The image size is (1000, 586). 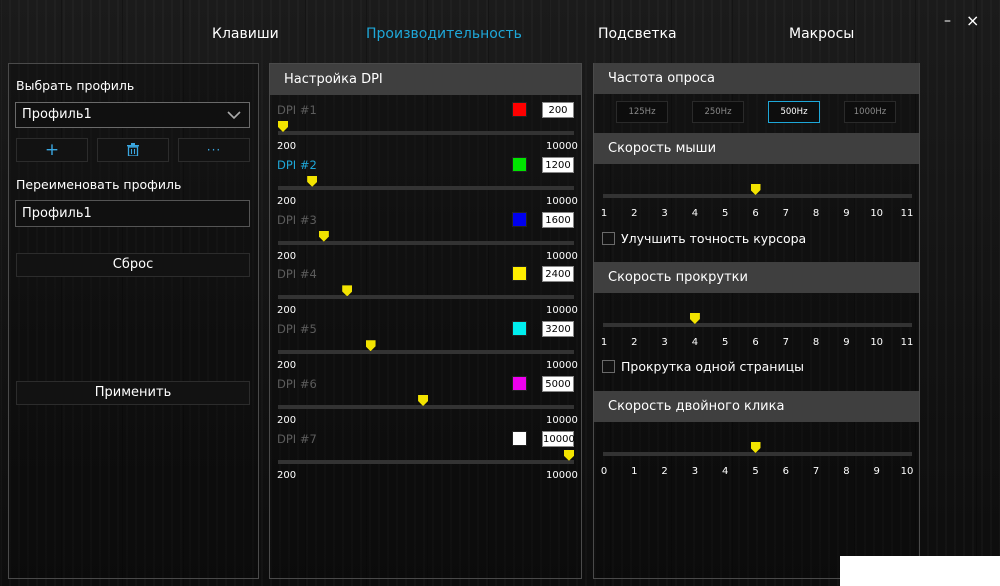 I want to click on profile-select-value: Профиль1, so click(x=57, y=114).